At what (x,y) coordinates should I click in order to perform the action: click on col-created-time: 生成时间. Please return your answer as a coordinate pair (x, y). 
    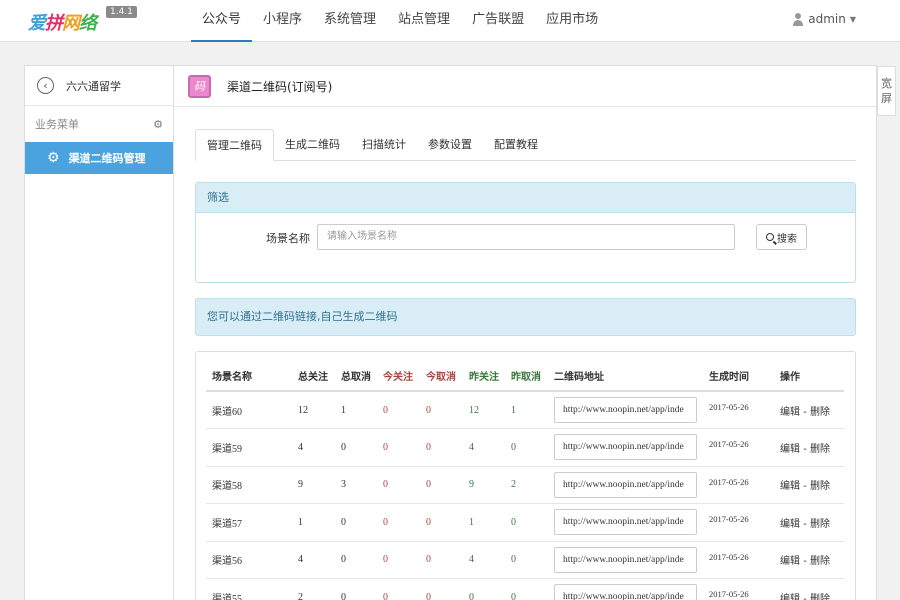
    Looking at the image, I should click on (738, 376).